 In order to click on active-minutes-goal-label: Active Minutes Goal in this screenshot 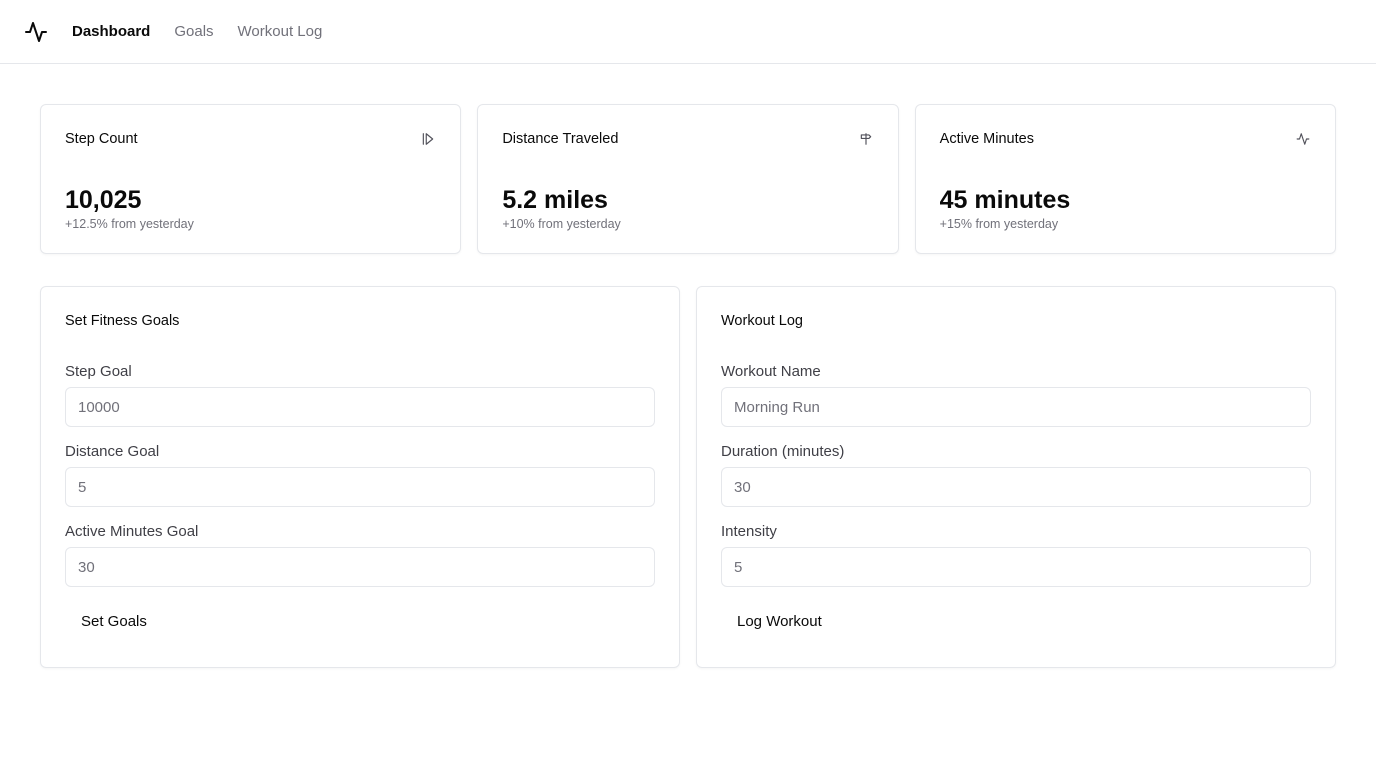, I will do `click(132, 531)`.